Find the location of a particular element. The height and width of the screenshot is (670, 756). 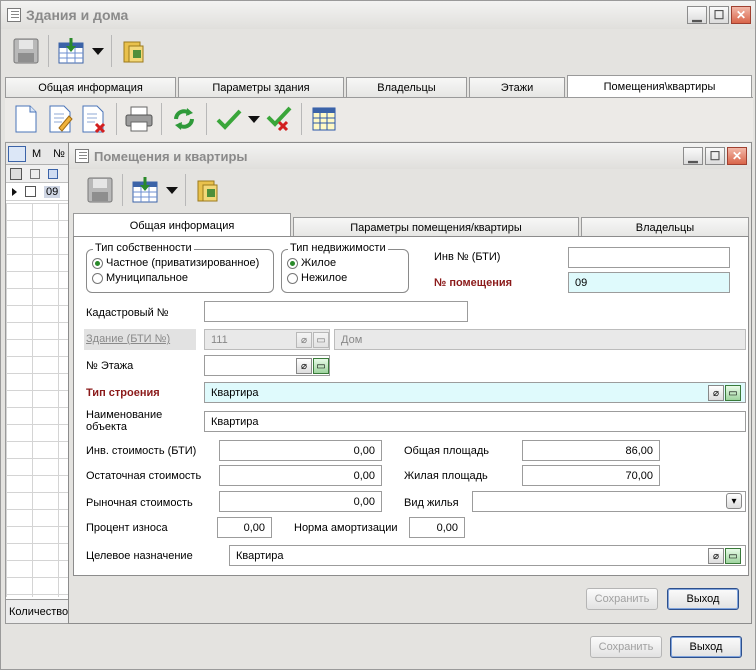

columns-button is located at coordinates (324, 119).